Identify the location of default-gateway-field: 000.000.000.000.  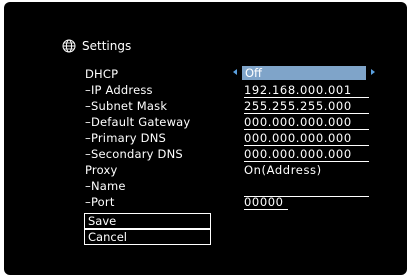
(306, 122).